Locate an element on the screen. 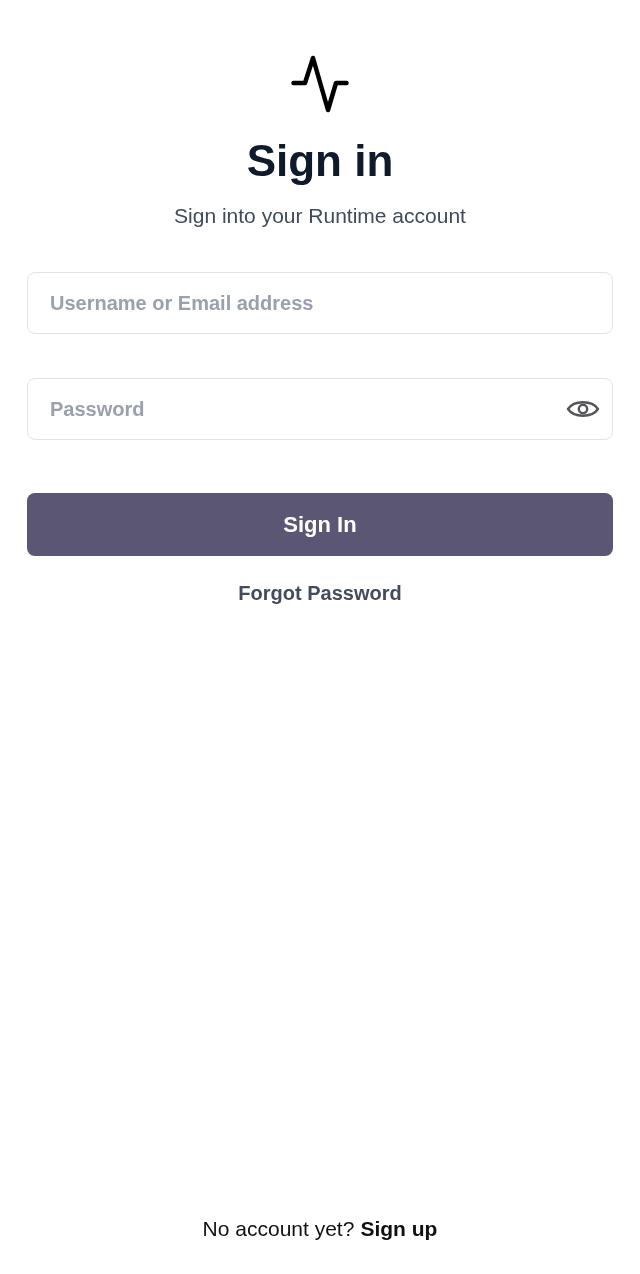 The height and width of the screenshot is (1274, 640). signup-prompt-text: No account yet? is located at coordinates (278, 1229).